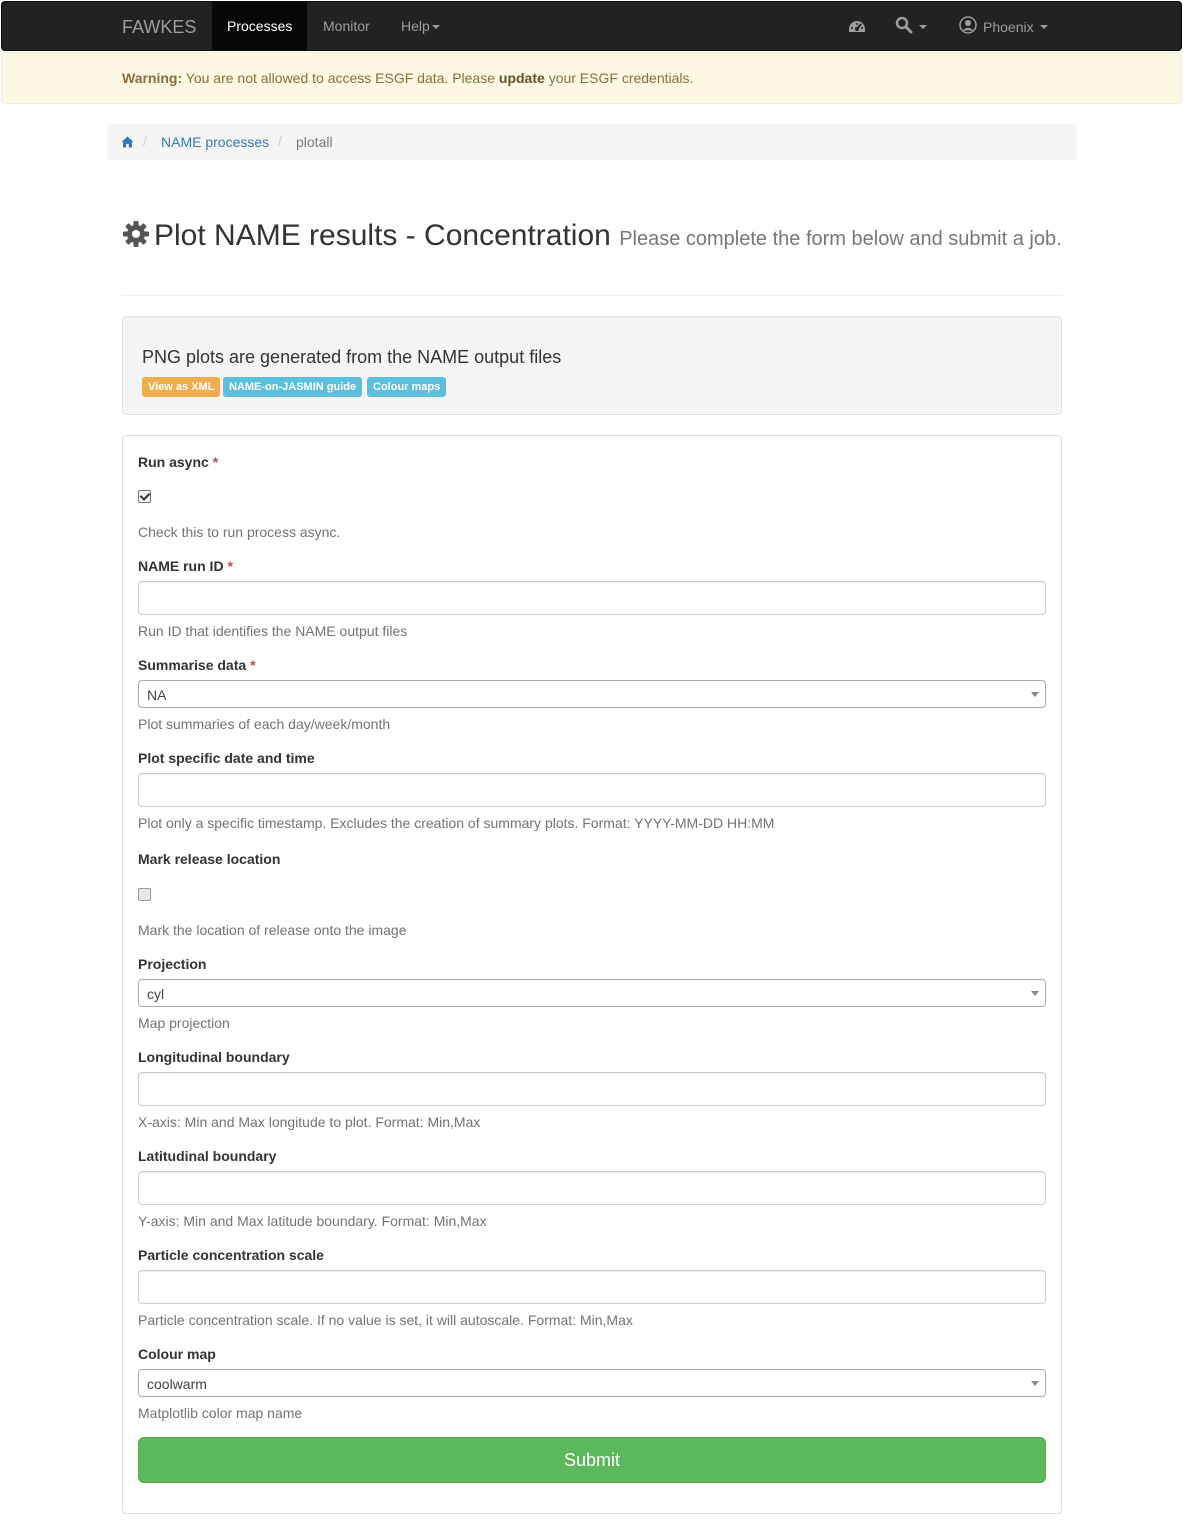 The height and width of the screenshot is (1532, 1183). I want to click on colour-maps-link: Colour maps, so click(407, 387).